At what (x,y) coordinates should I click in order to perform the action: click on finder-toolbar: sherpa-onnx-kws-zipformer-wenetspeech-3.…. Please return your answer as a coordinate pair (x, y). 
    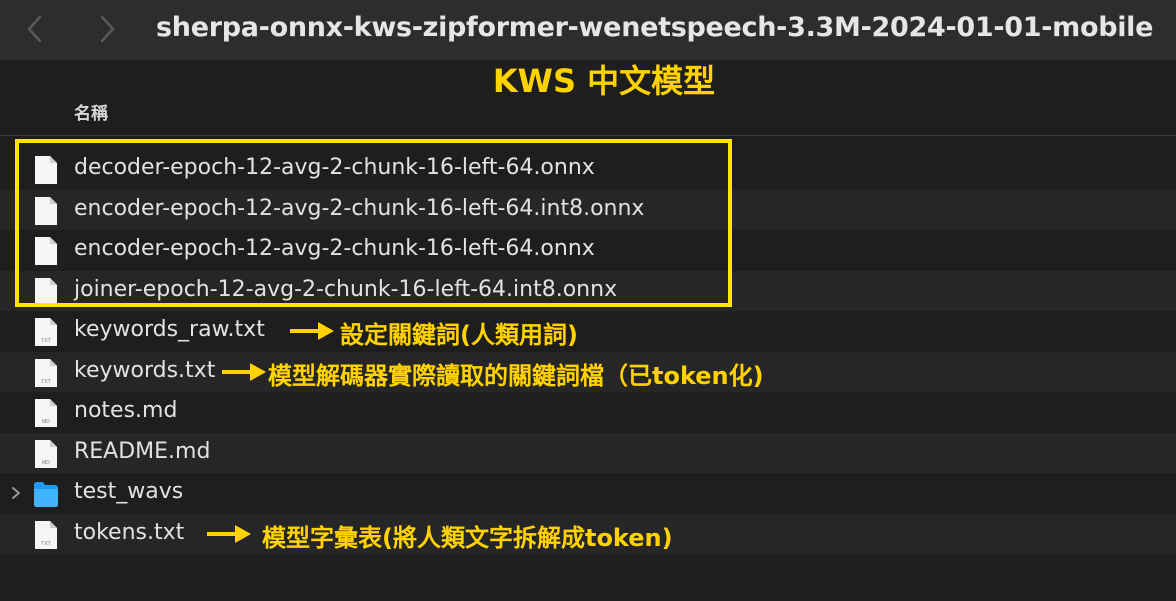
    Looking at the image, I should click on (588, 30).